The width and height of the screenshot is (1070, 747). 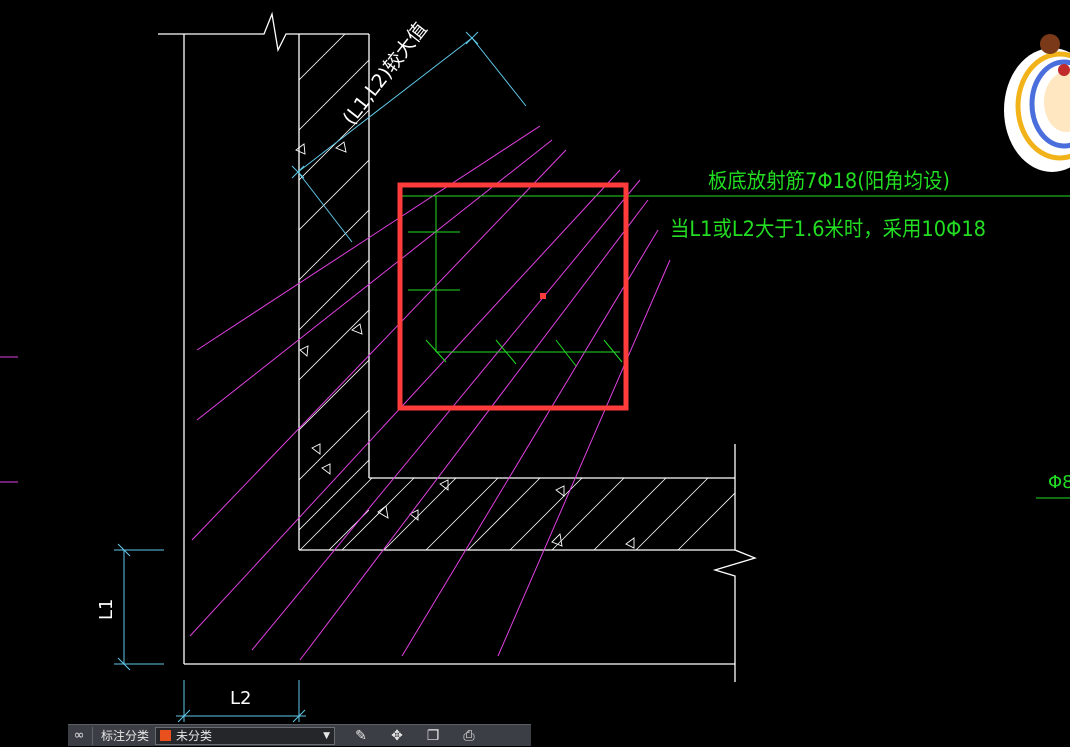 I want to click on category-color-swatch, so click(x=166, y=735).